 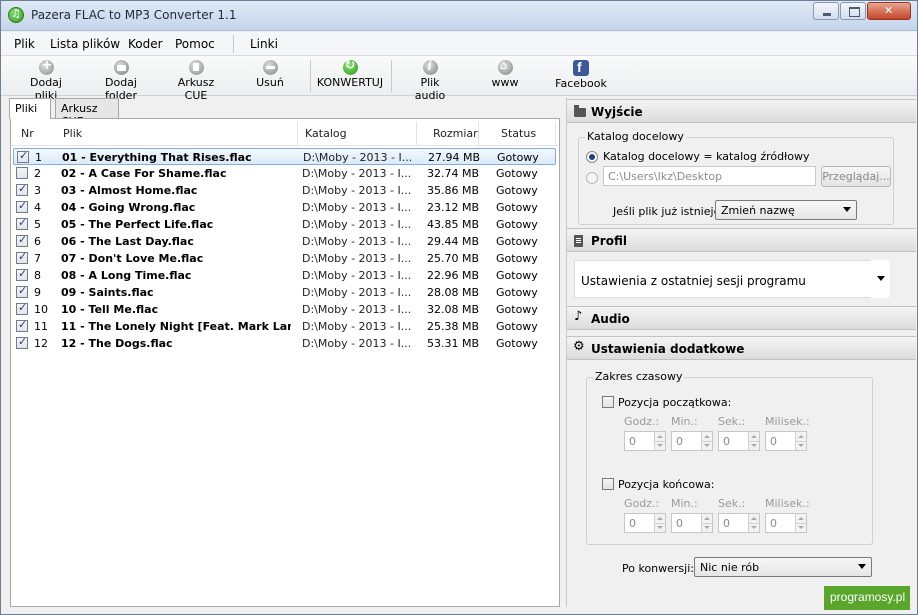 I want to click on remove-button: Usuń, so click(x=270, y=76).